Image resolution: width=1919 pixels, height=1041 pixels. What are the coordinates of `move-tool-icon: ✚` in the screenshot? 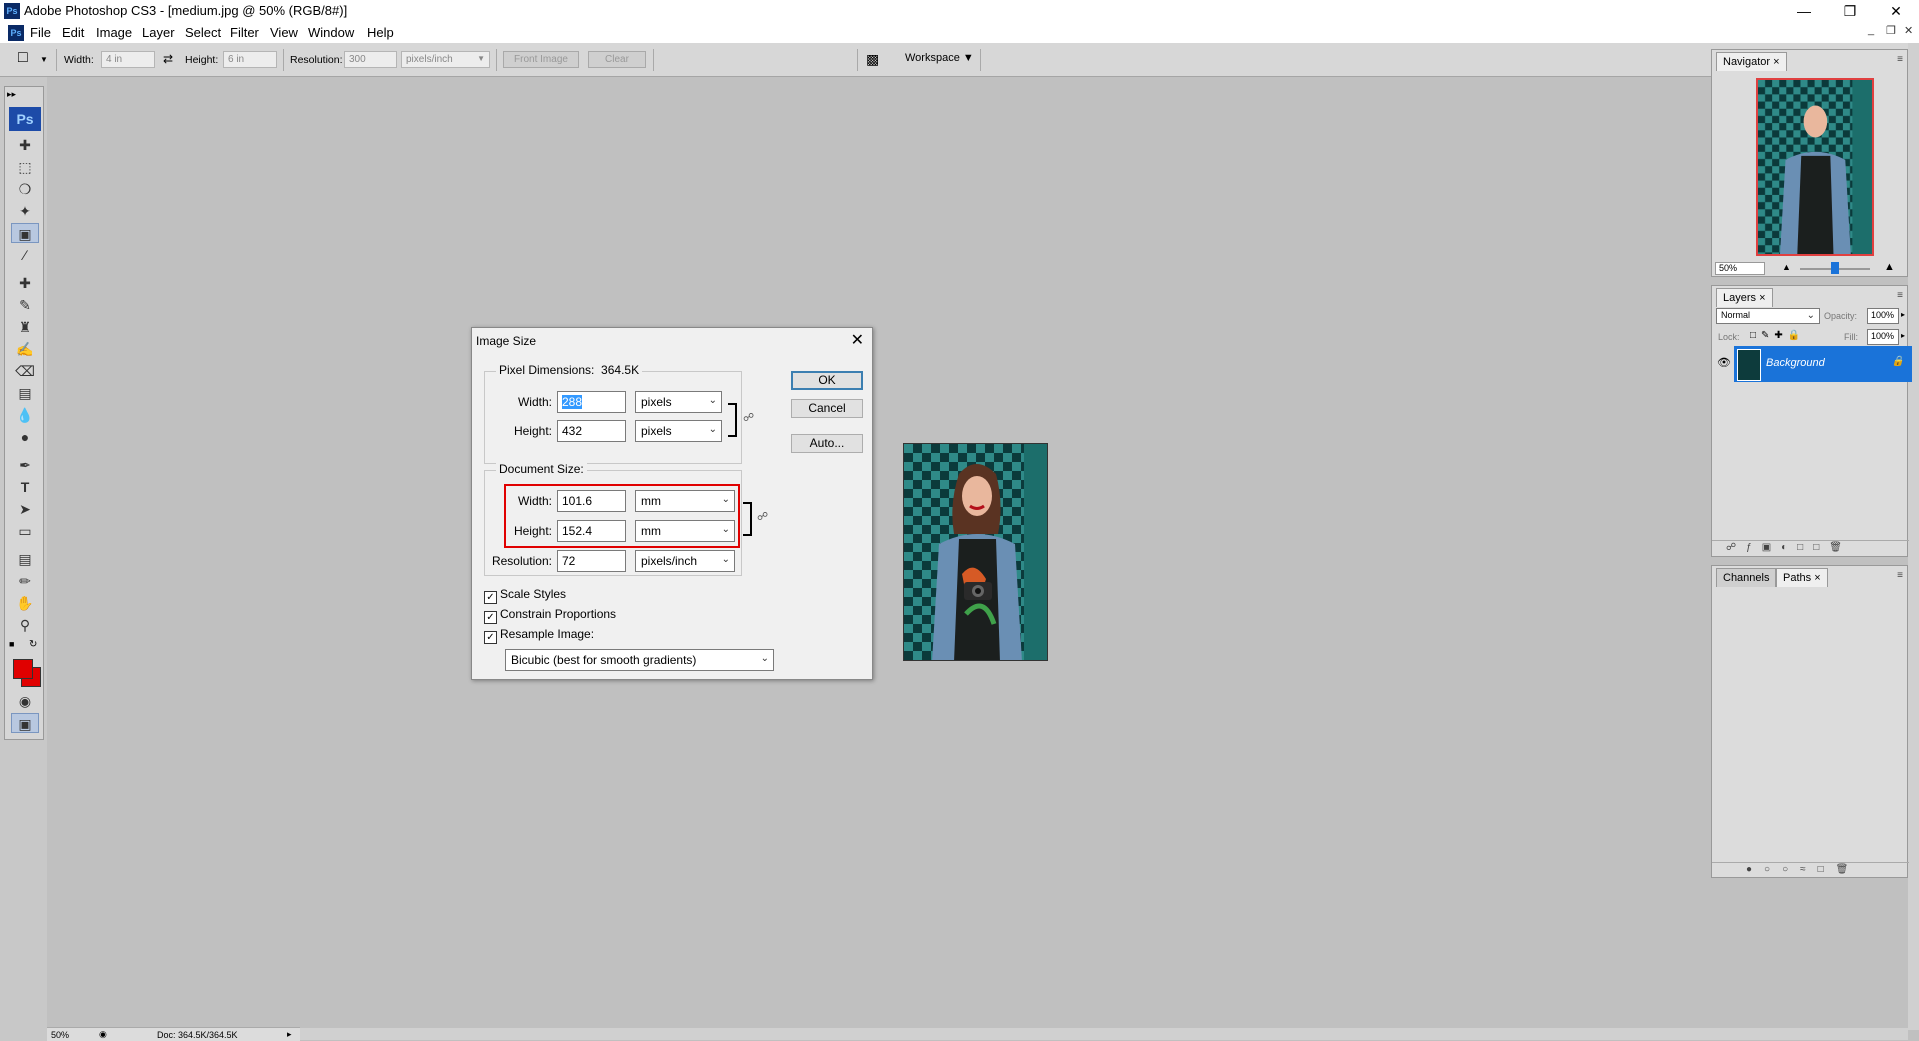 It's located at (25, 145).